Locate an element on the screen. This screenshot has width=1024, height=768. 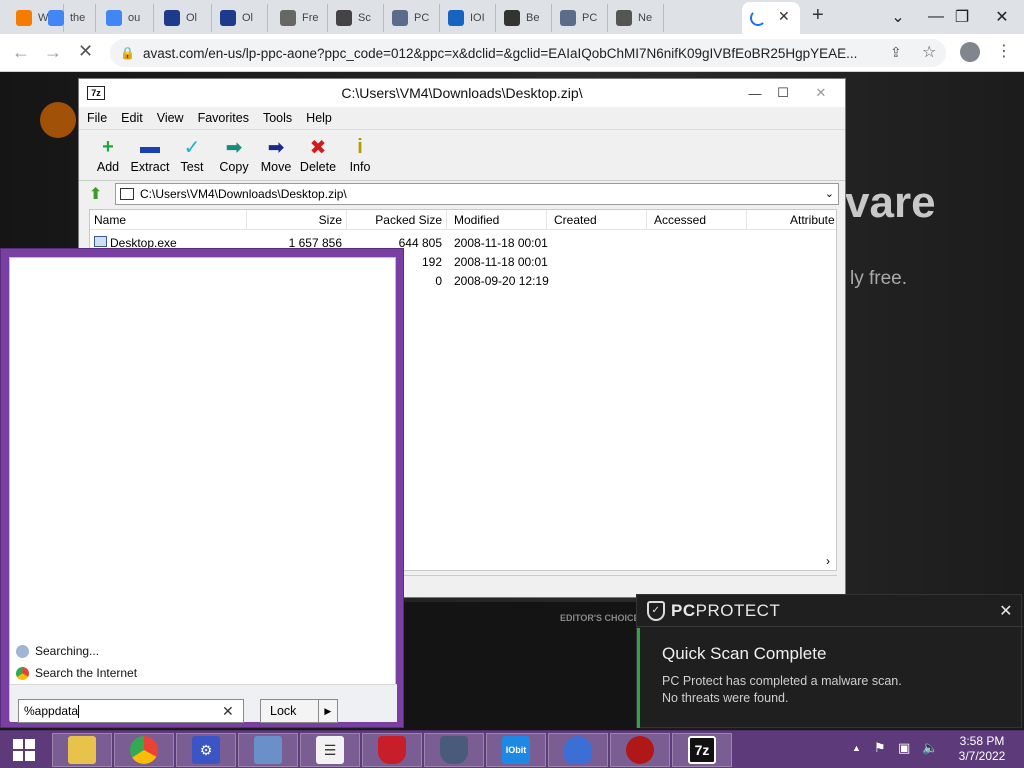
menu-view: View is located at coordinates (170, 118).